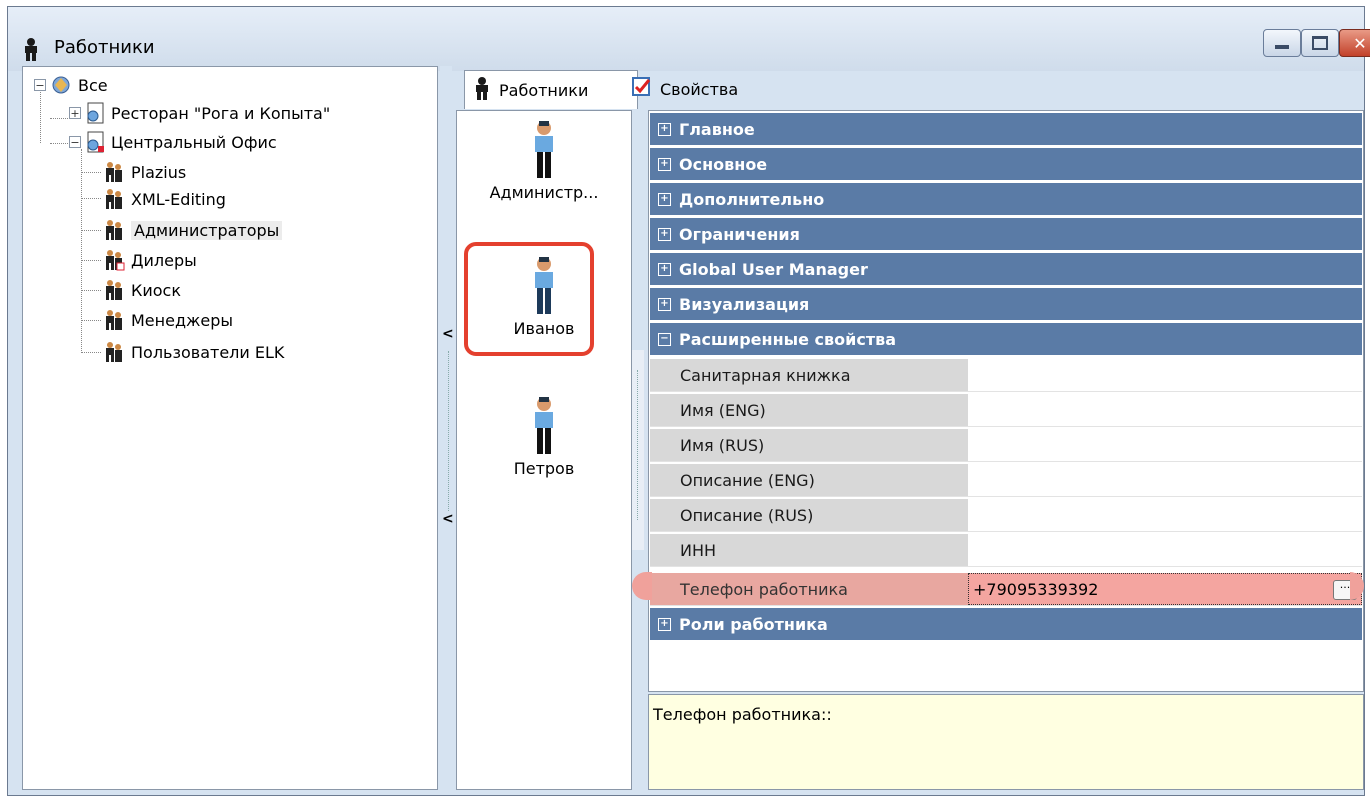 The width and height of the screenshot is (1370, 796). I want to click on tree-node-restaurant: + Ресторан "Рога и Копыта", so click(199, 113).